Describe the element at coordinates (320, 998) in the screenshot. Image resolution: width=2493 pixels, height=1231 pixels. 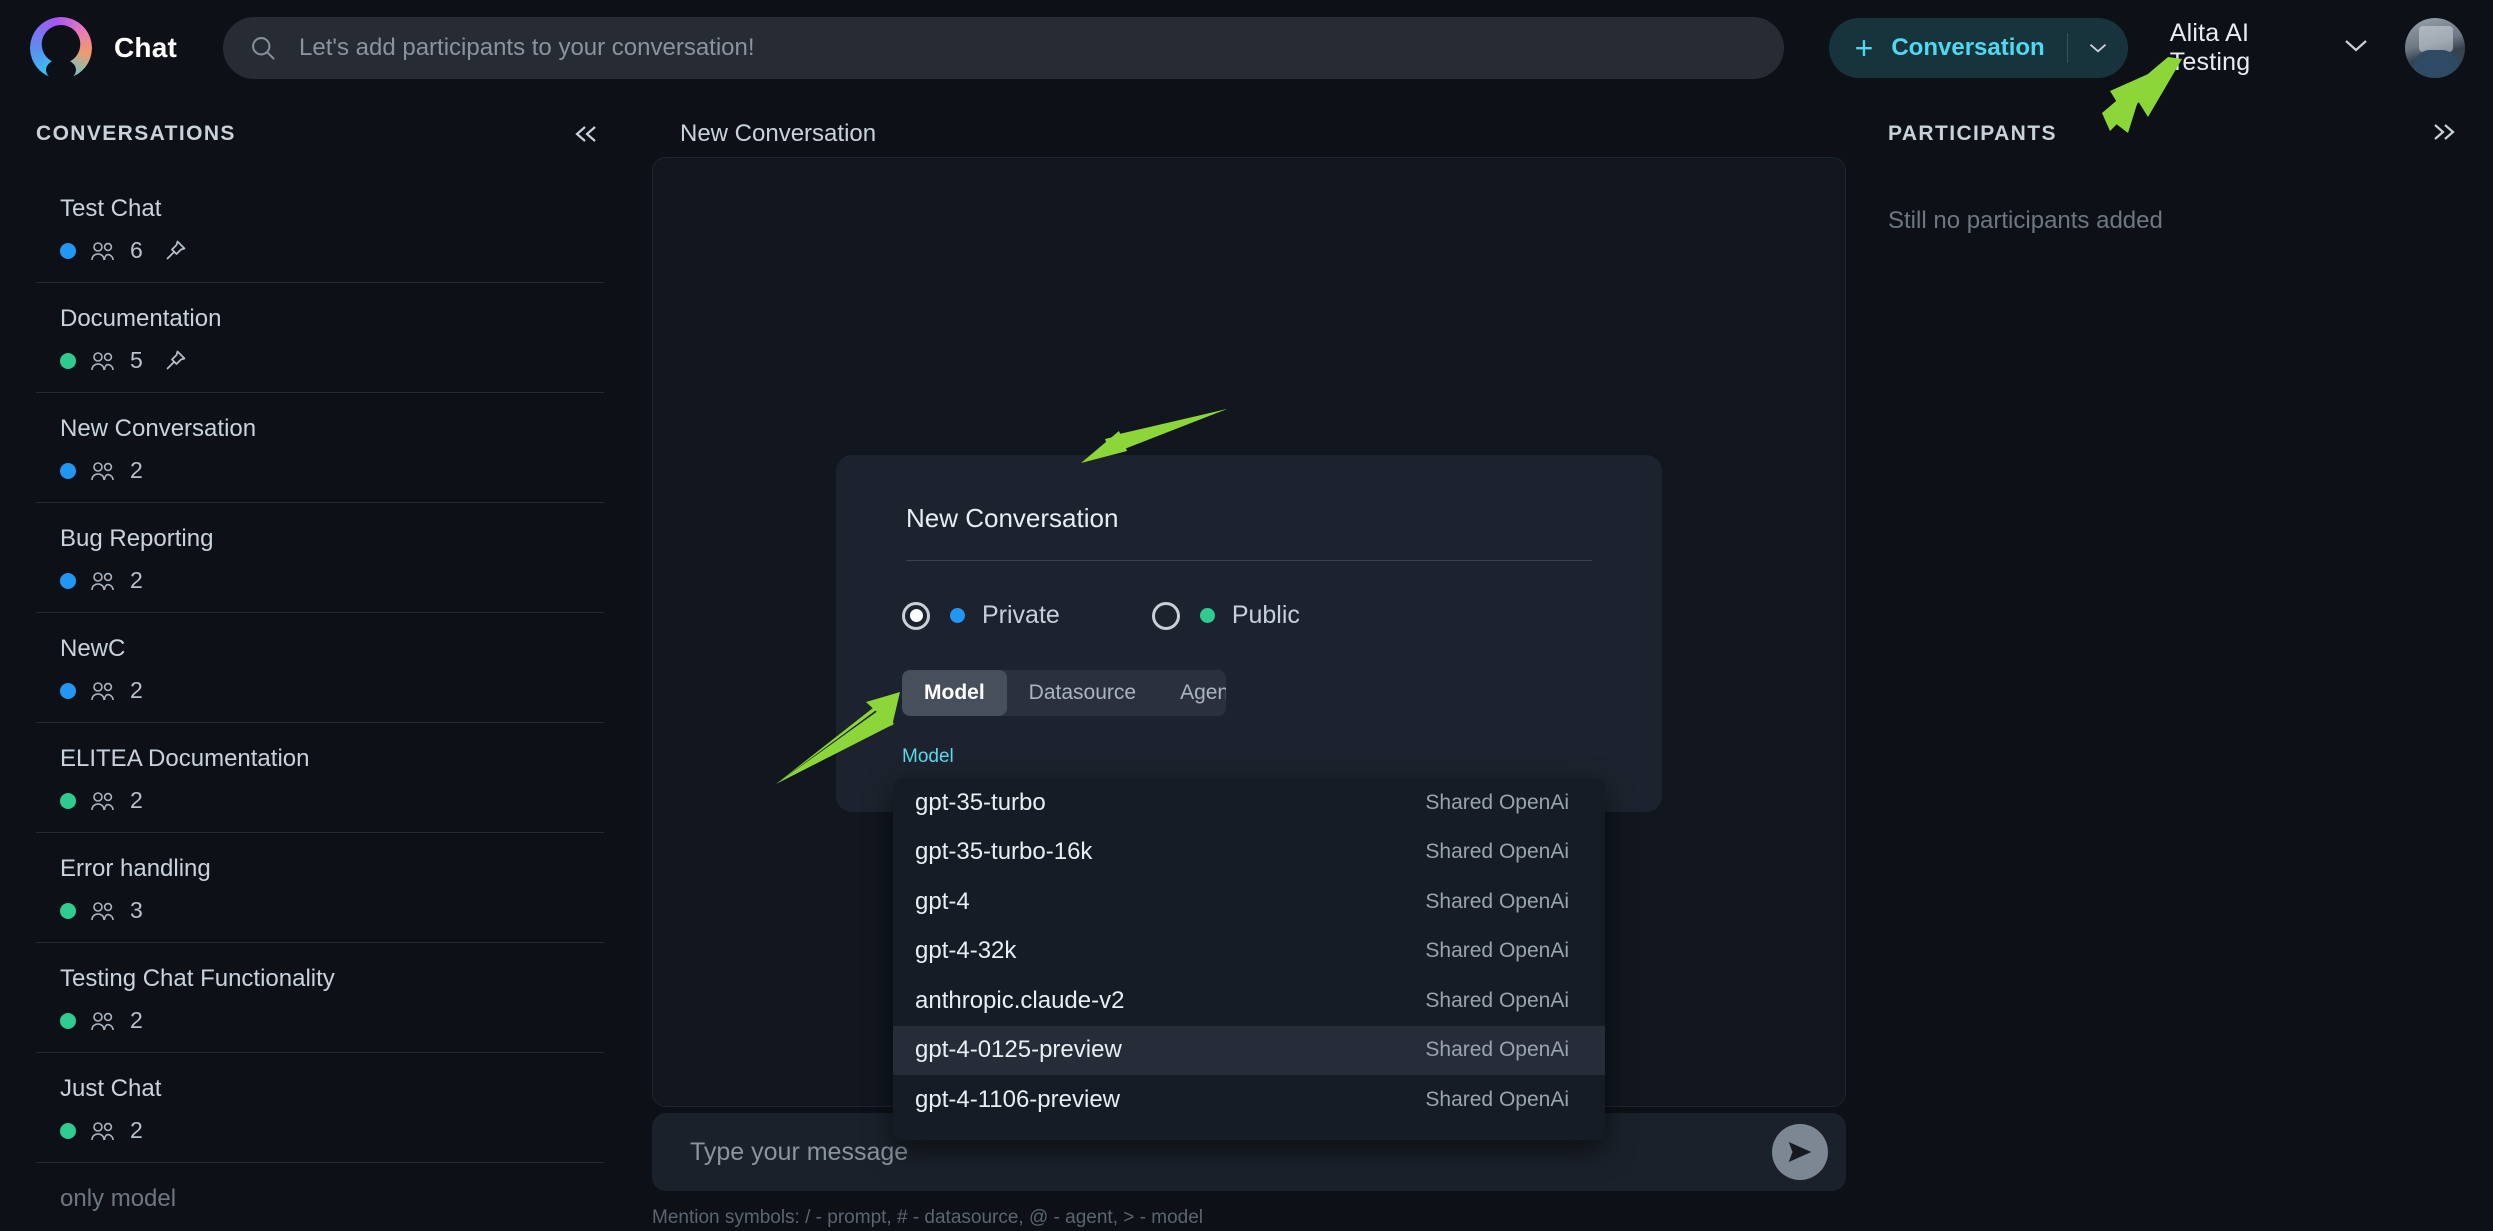
I see `sidebar-item-testing-chat-functionality: Testing Chat Functionality 2` at that location.